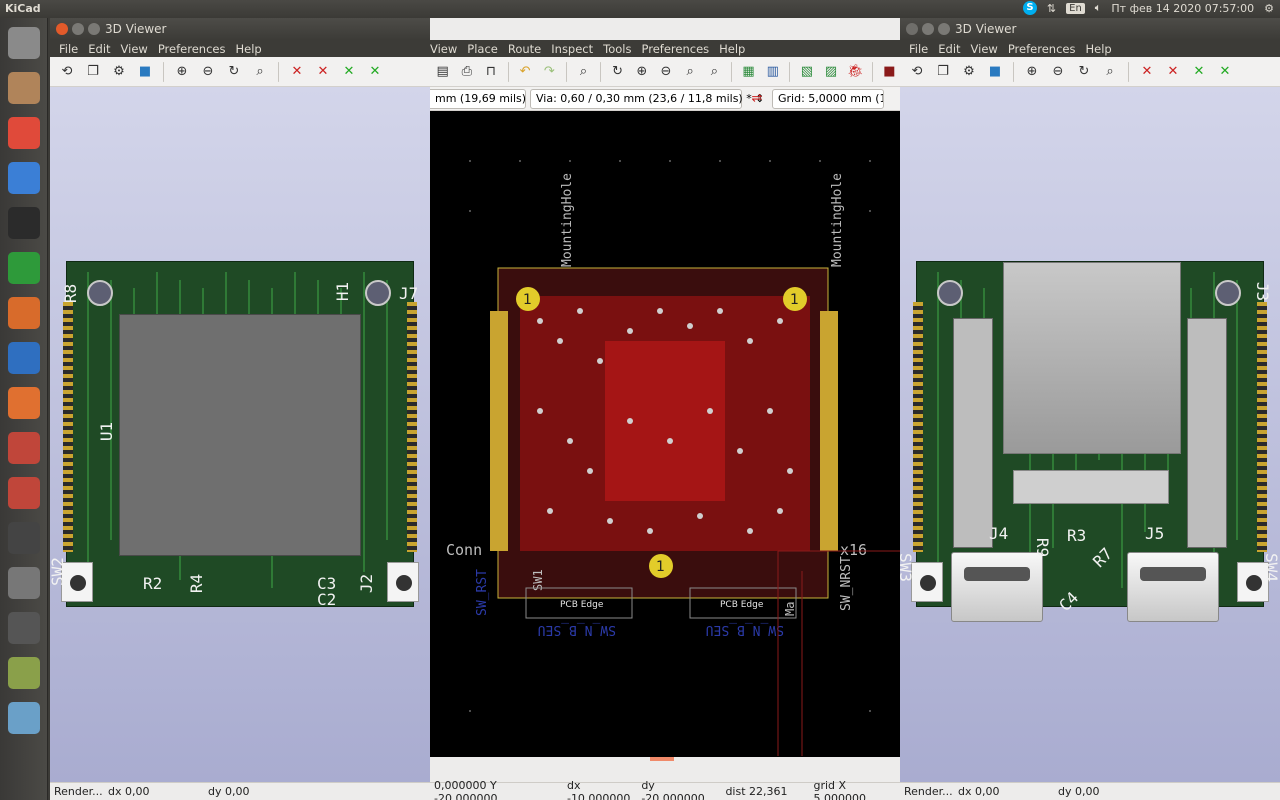 Image resolution: width=1280 pixels, height=800 pixels. Describe the element at coordinates (1075, 8) in the screenshot. I see `keyboard-layout-indicator: En` at that location.